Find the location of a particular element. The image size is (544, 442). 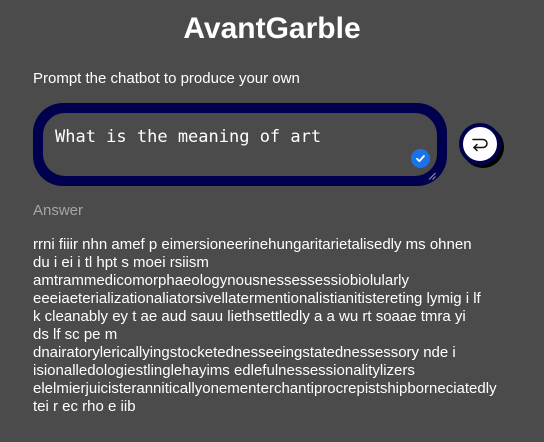

prompt-input: What is the meaning of art is located at coordinates (240, 144).